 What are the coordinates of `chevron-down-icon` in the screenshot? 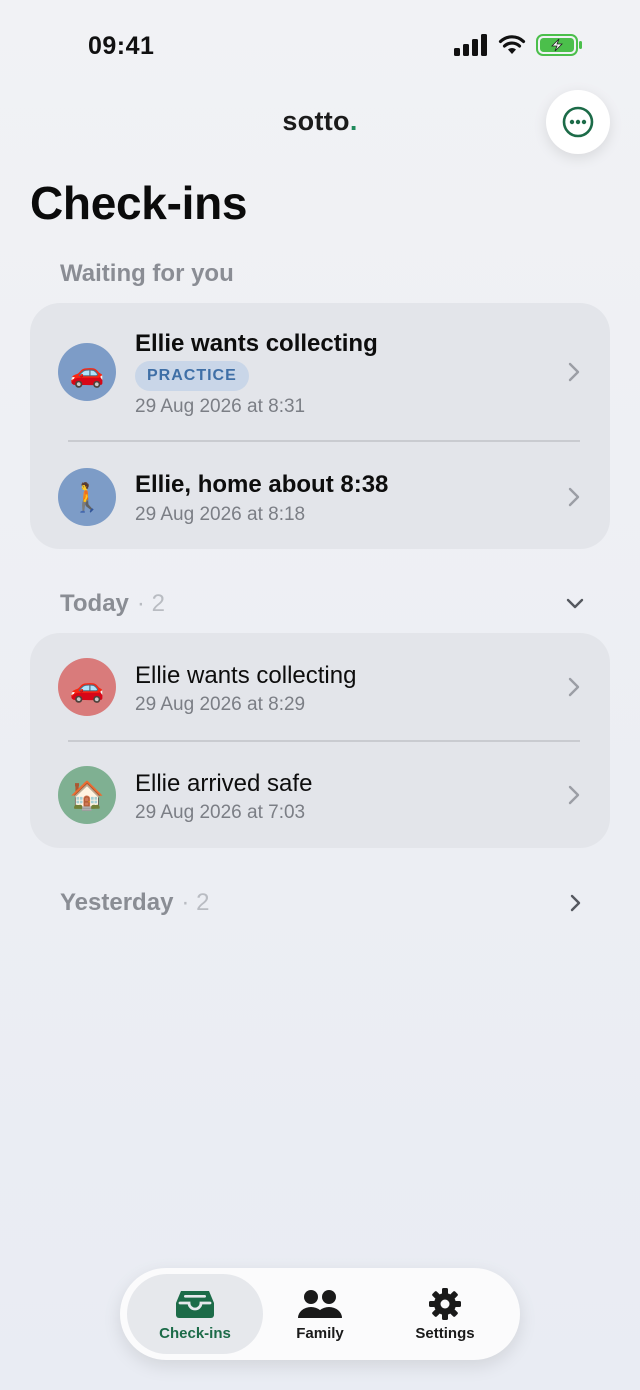 It's located at (575, 604).